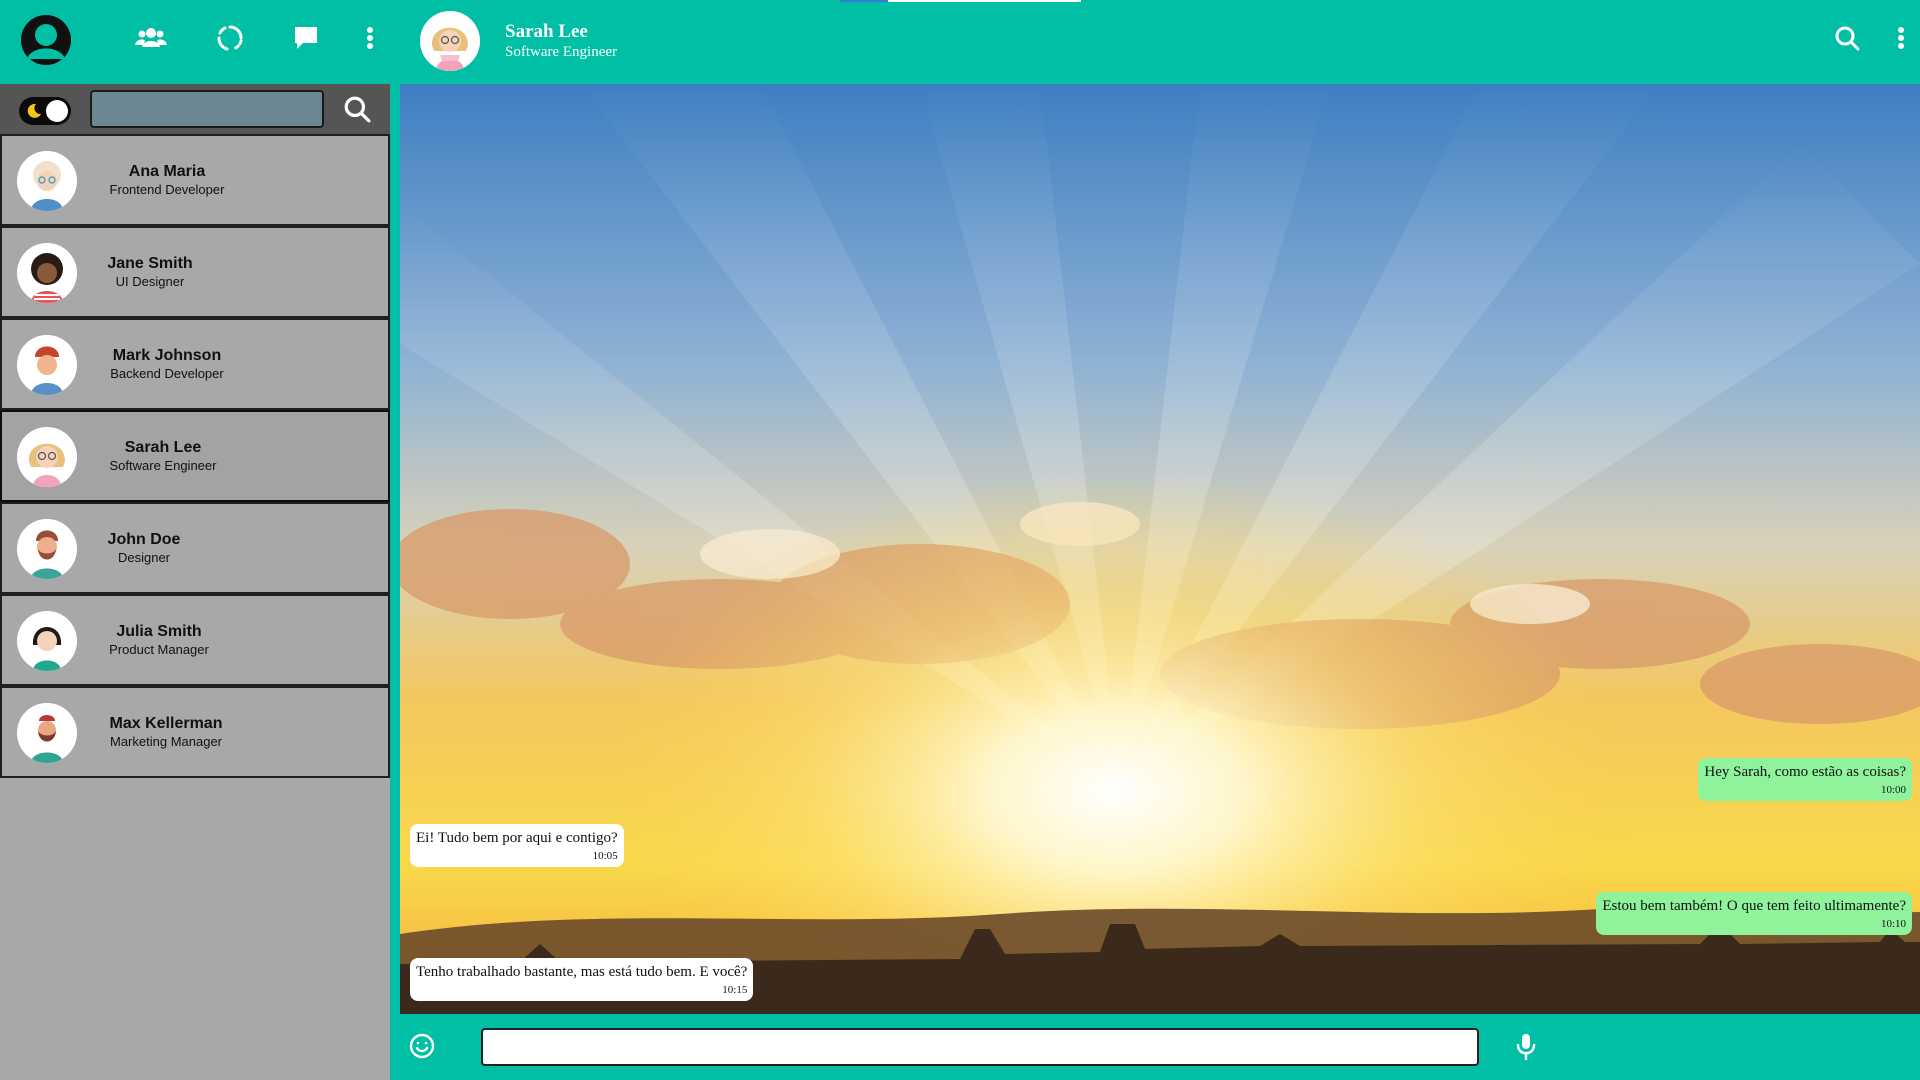  What do you see at coordinates (167, 189) in the screenshot?
I see `contact-role: Frontend Developer` at bounding box center [167, 189].